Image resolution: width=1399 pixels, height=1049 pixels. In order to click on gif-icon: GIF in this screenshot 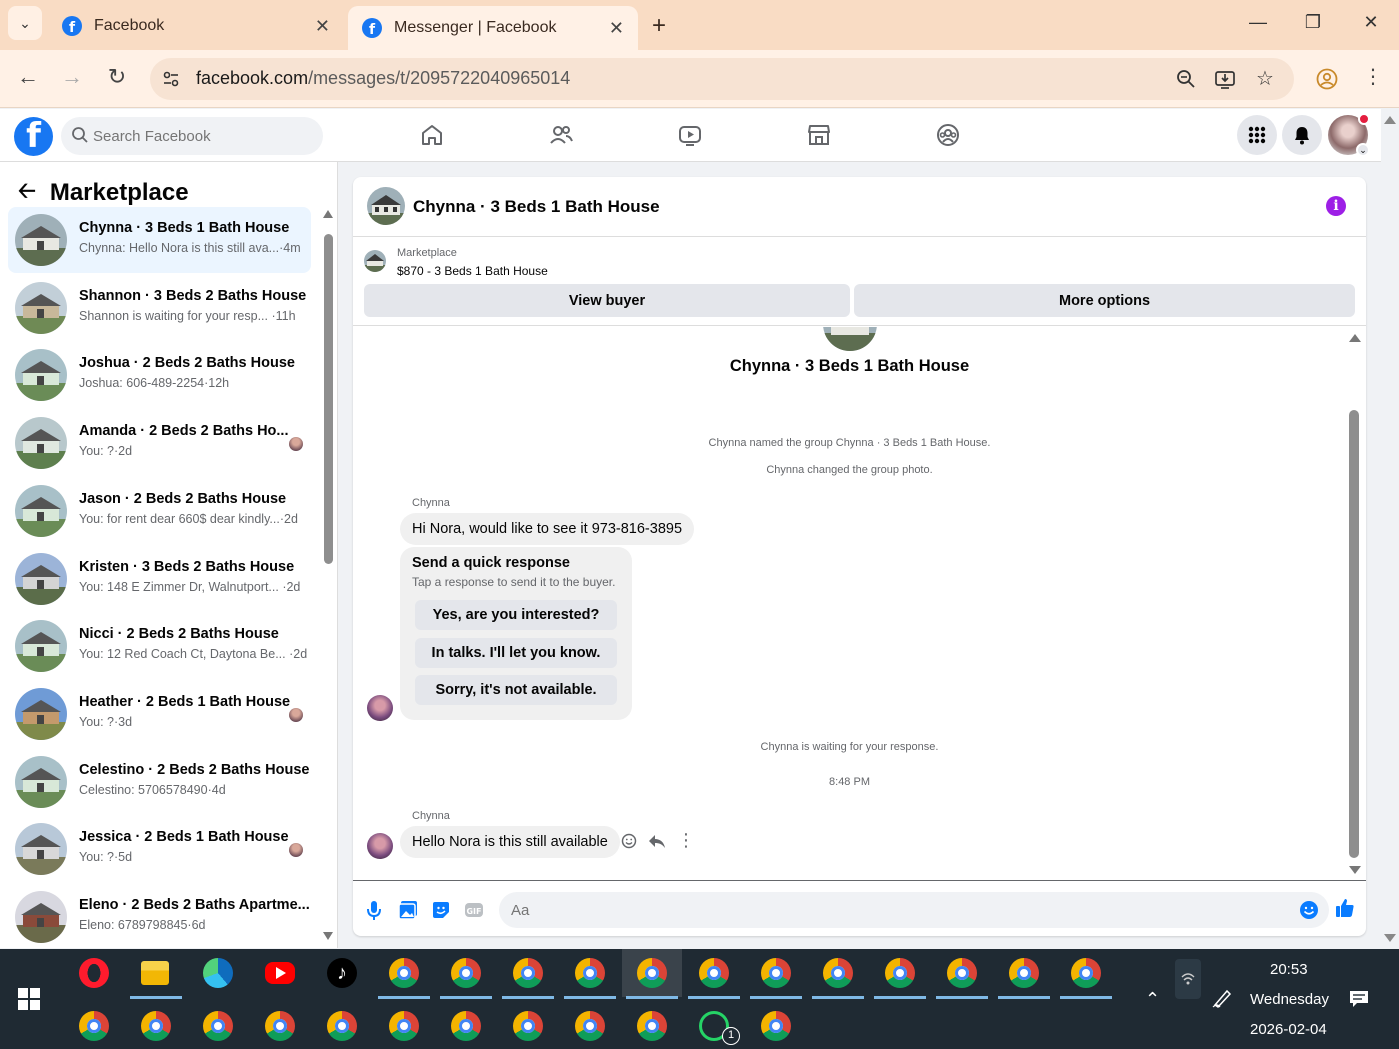, I will do `click(474, 910)`.